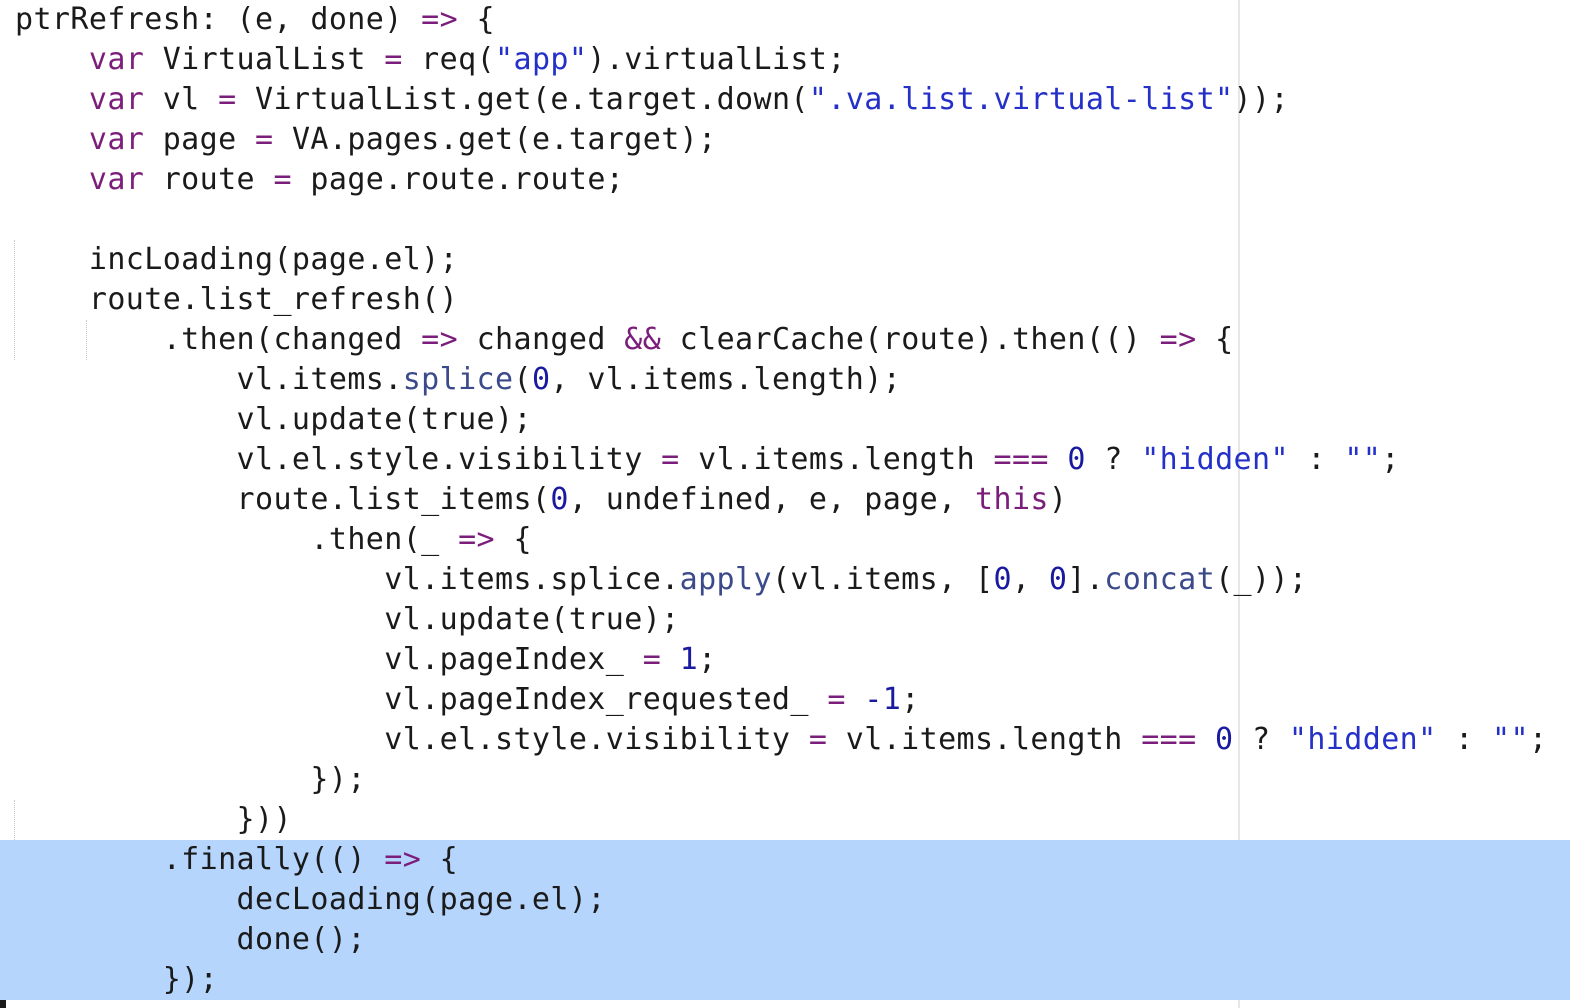 The width and height of the screenshot is (1570, 1008). Describe the element at coordinates (1021, 99) in the screenshot. I see `code-token: ".va.list.virtual-list"` at that location.